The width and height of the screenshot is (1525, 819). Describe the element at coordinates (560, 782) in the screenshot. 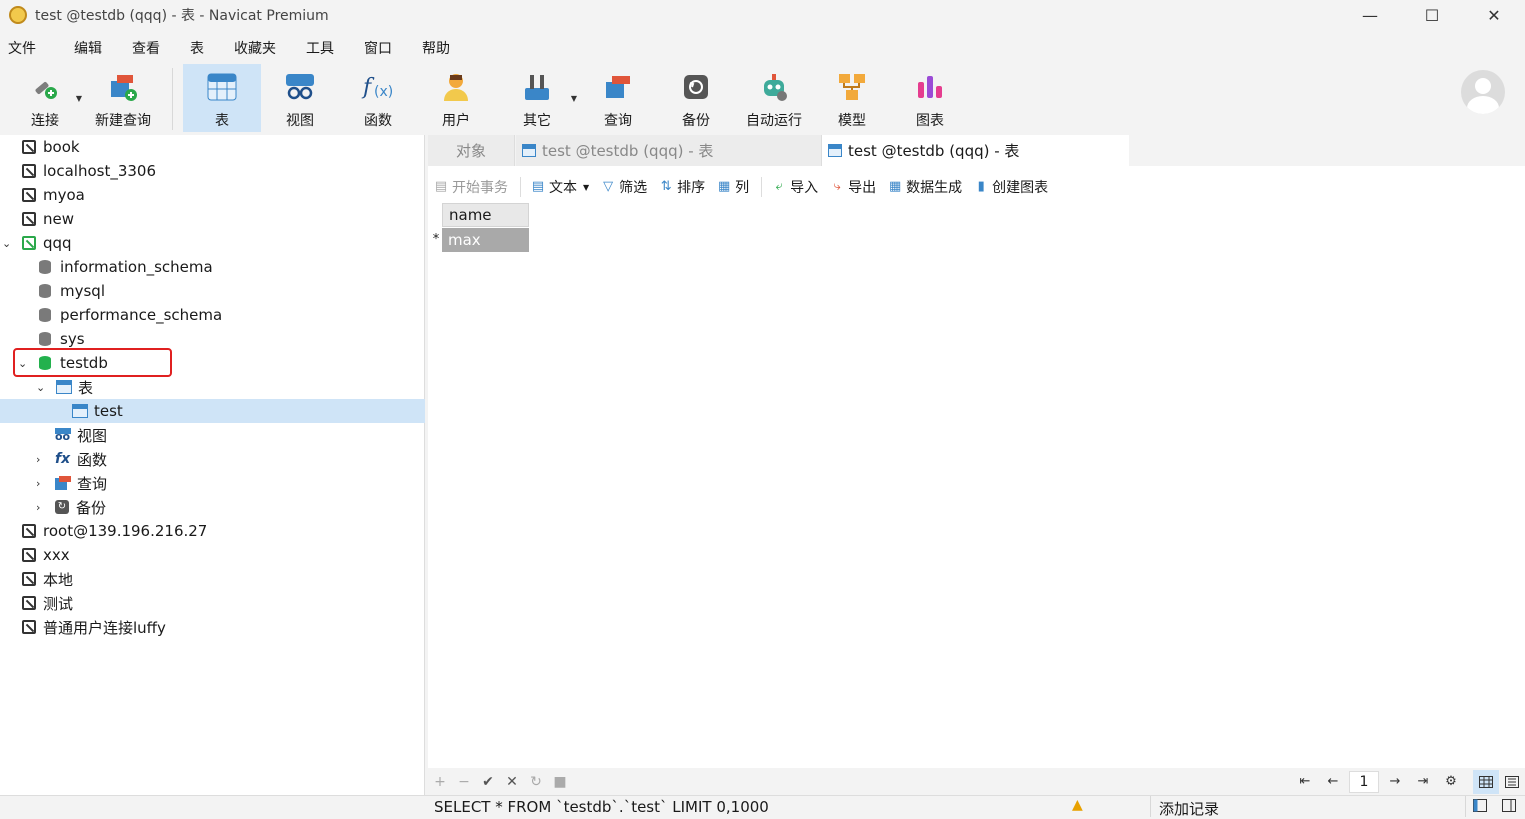

I see `stop-button: ■` at that location.